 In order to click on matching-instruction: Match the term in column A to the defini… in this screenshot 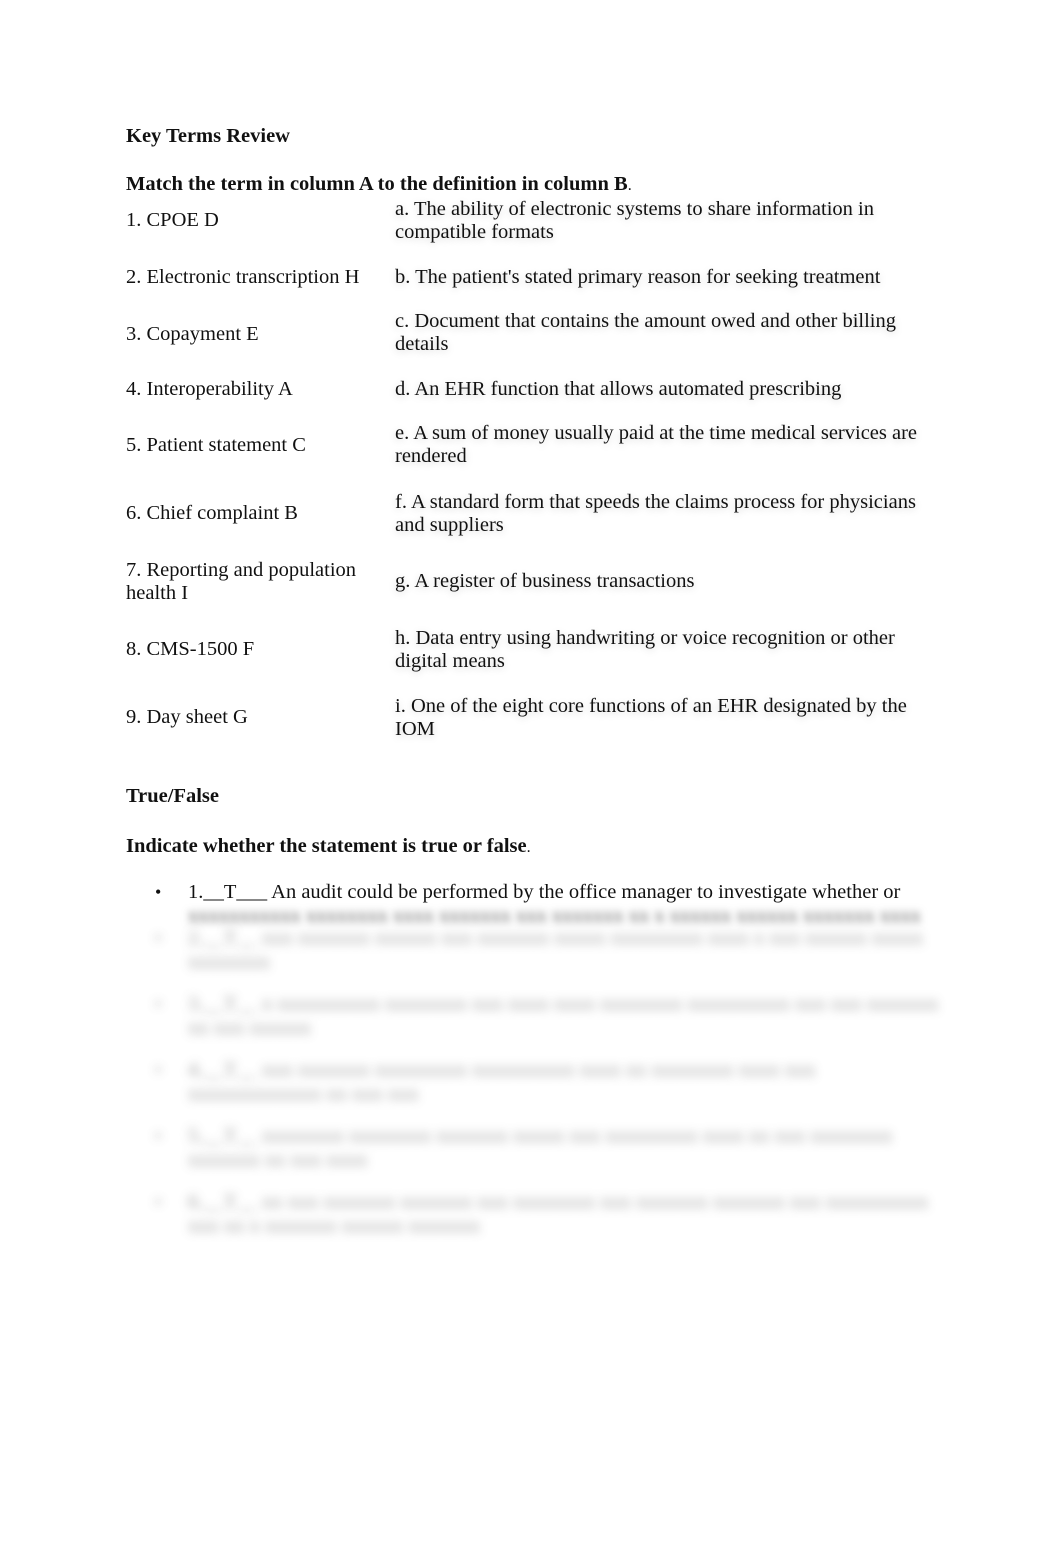, I will do `click(379, 185)`.